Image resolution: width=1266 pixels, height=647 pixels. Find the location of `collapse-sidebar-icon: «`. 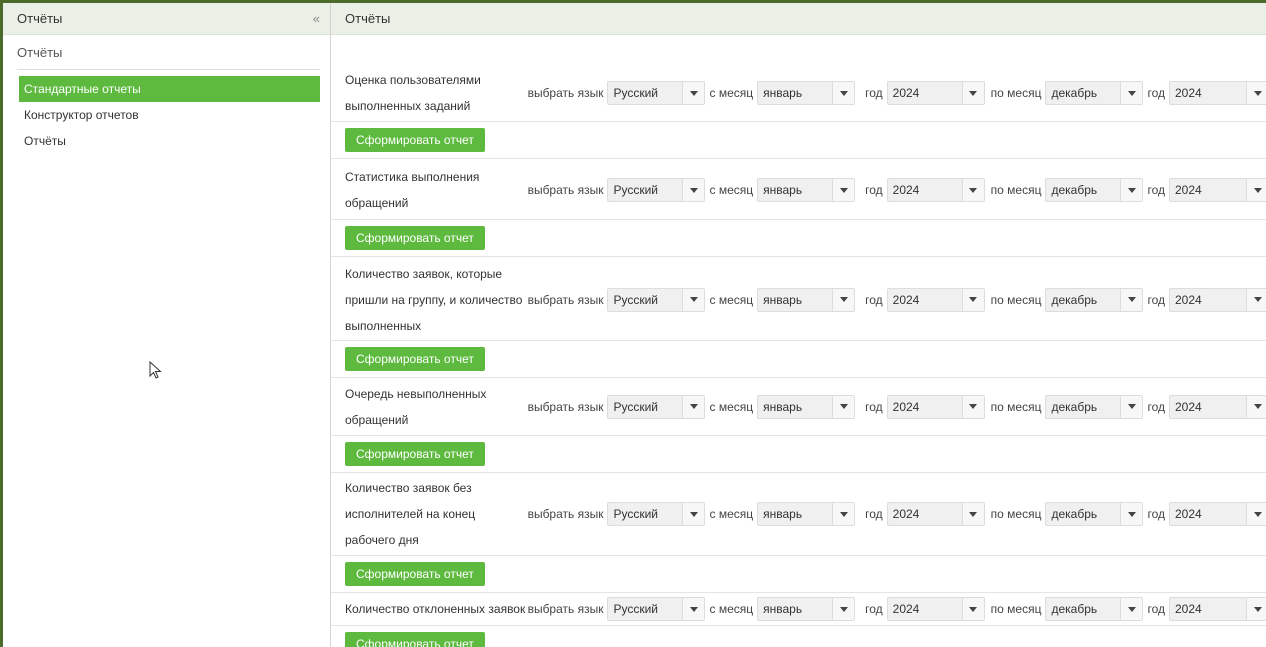

collapse-sidebar-icon: « is located at coordinates (316, 18).